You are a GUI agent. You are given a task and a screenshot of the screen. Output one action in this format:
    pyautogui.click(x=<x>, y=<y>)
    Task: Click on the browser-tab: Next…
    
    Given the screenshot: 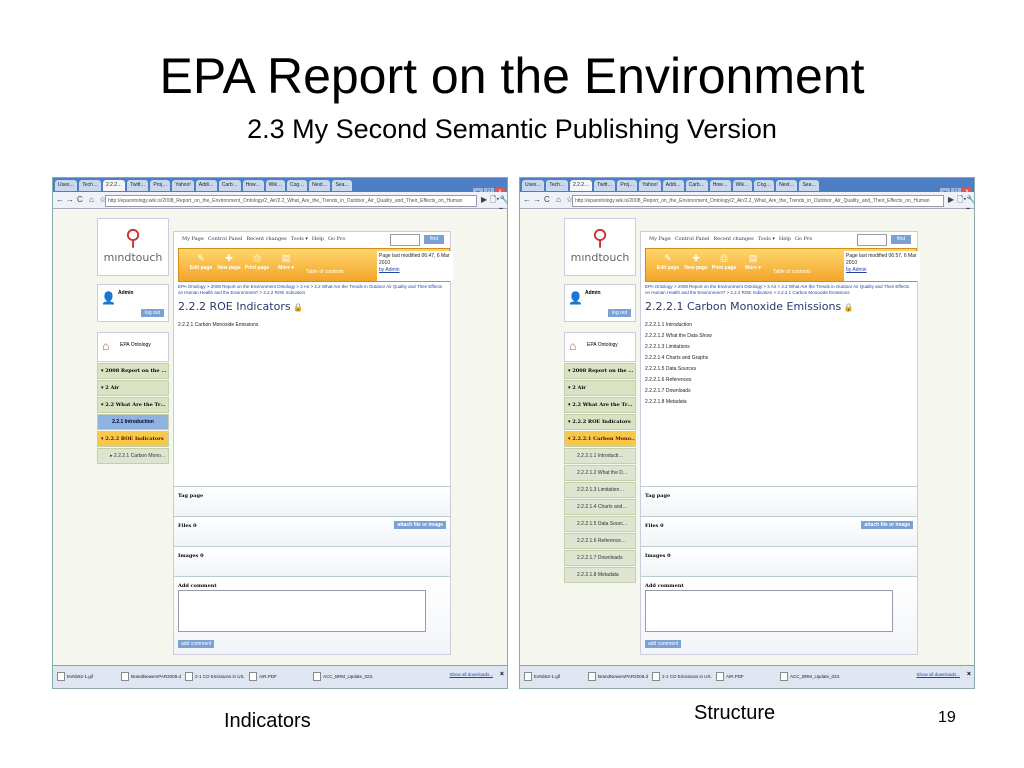 What is the action you would take?
    pyautogui.click(x=320, y=185)
    